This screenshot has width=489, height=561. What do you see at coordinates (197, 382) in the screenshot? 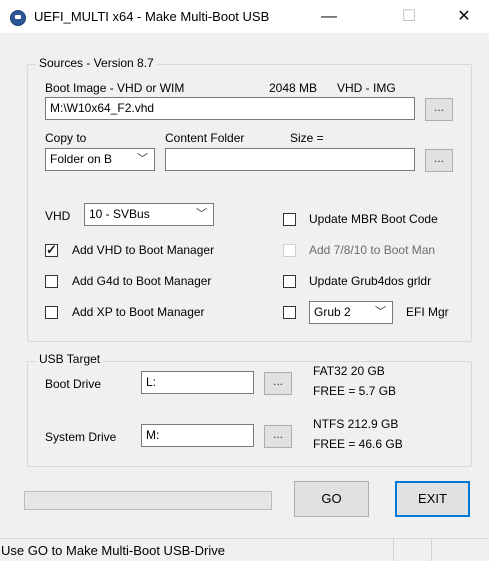
I see `boot-drive-input: L:` at bounding box center [197, 382].